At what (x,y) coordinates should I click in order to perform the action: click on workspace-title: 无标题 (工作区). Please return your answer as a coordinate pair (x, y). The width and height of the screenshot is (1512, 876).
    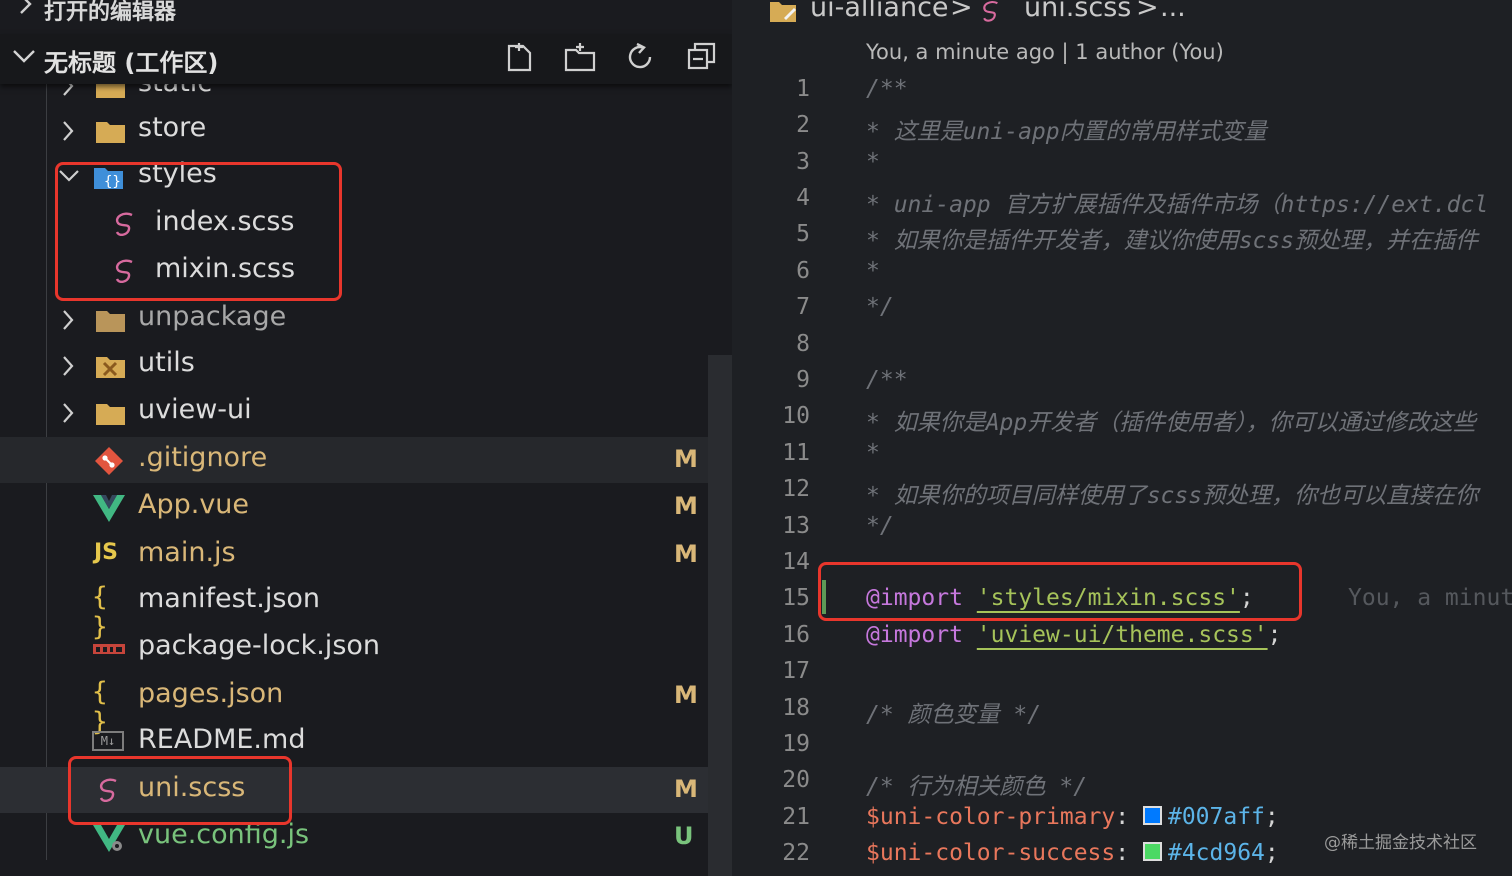
    Looking at the image, I should click on (131, 63).